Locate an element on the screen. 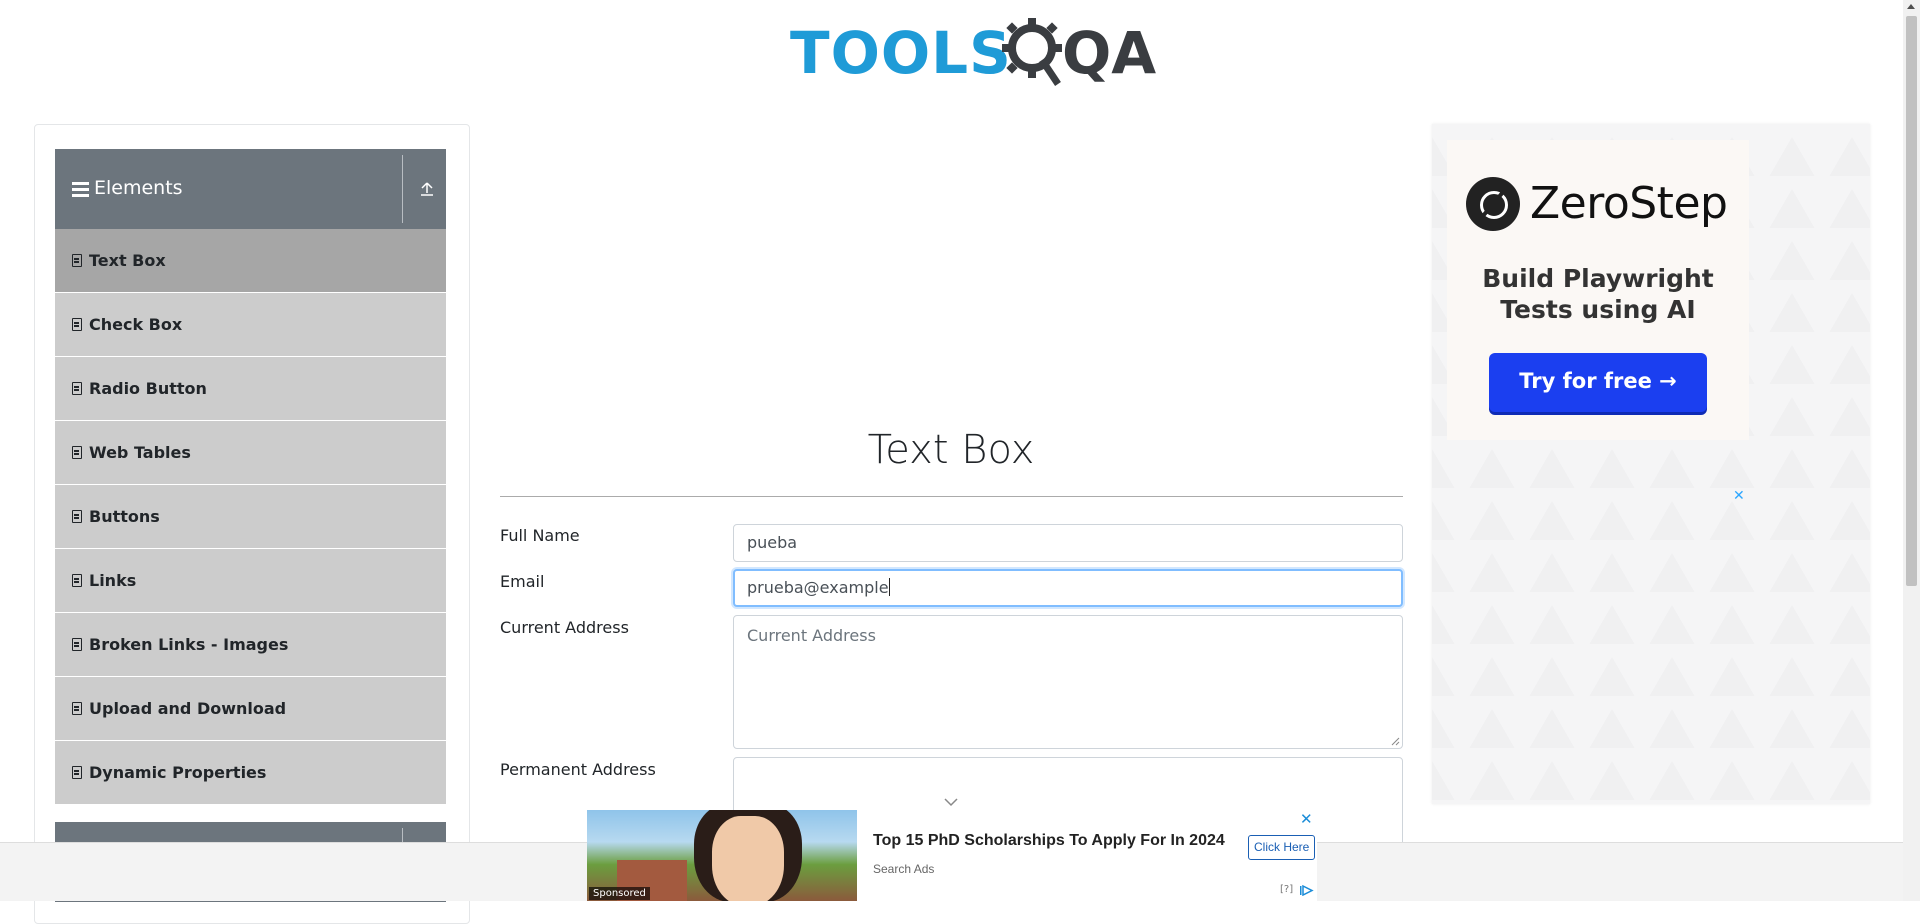  zerostep-logo-icon is located at coordinates (1493, 204).